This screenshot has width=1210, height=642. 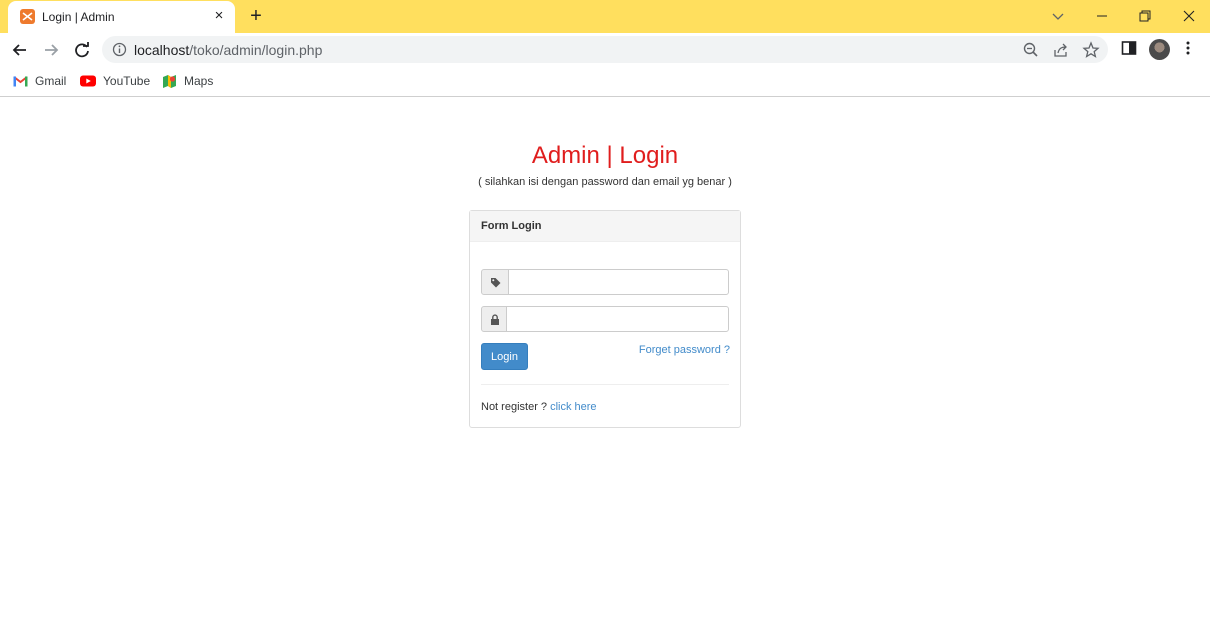 What do you see at coordinates (20, 81) in the screenshot?
I see `gmail-icon` at bounding box center [20, 81].